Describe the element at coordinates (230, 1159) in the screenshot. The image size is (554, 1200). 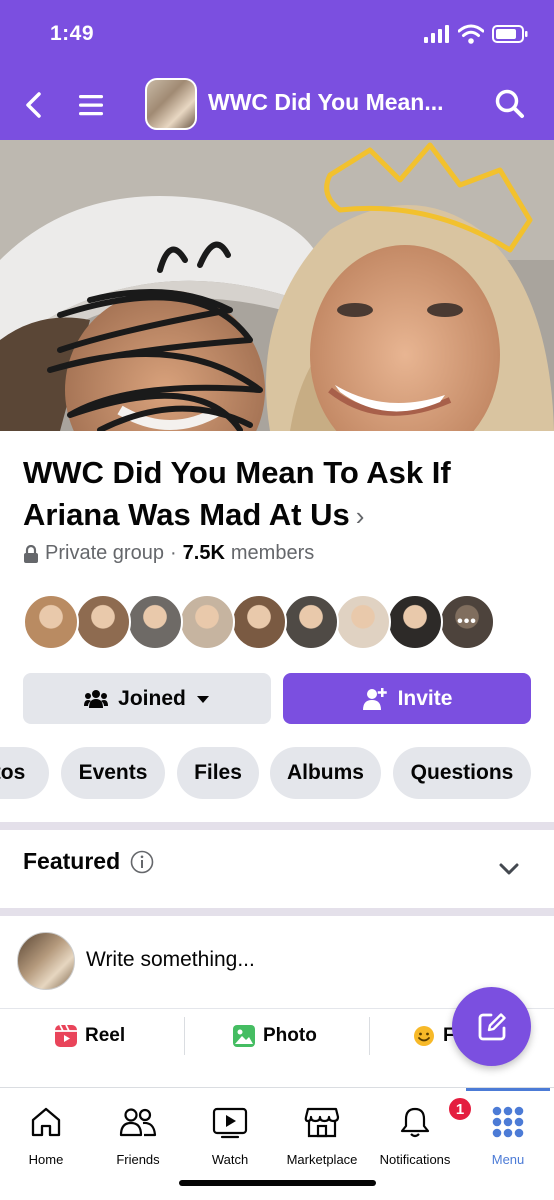
I see `tab-label: Watch` at that location.